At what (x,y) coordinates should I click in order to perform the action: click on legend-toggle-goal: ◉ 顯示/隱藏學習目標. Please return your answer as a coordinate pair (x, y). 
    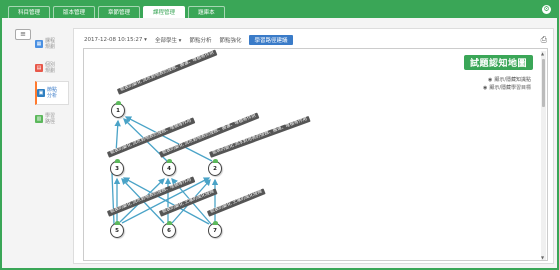
    Looking at the image, I should click on (506, 88).